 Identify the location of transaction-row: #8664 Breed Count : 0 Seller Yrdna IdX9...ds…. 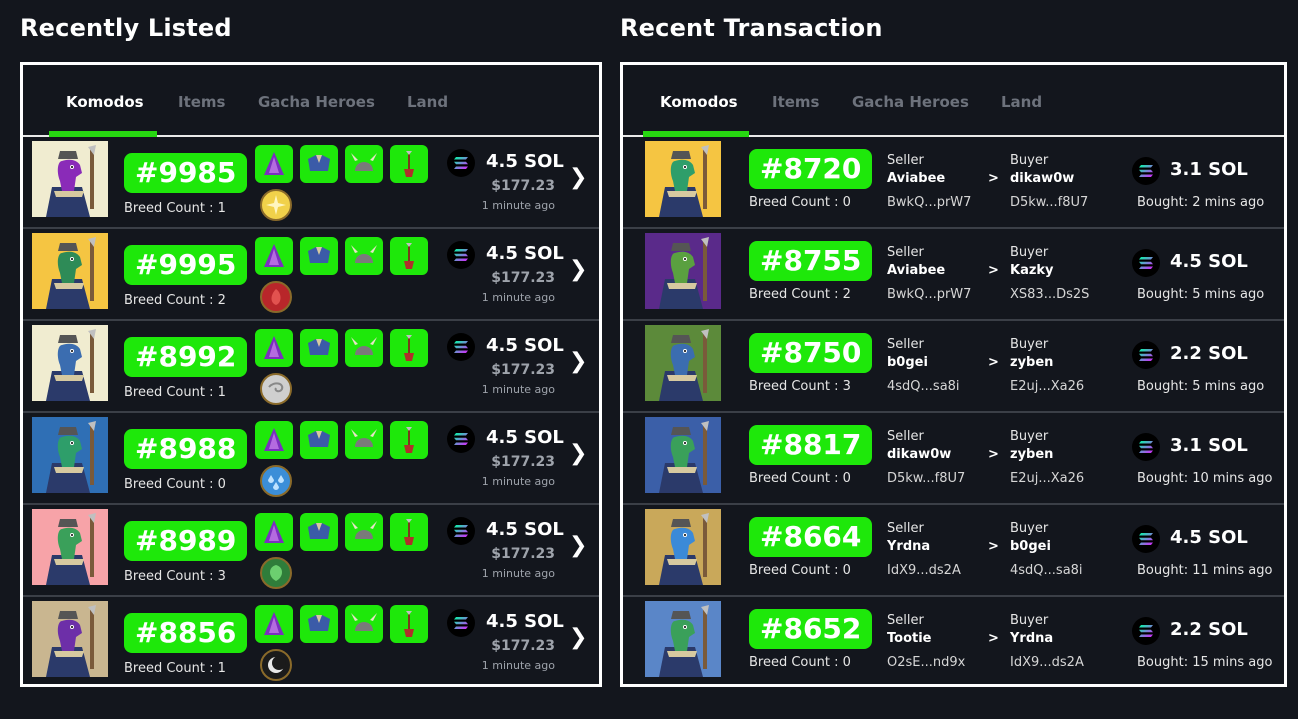
(953, 551).